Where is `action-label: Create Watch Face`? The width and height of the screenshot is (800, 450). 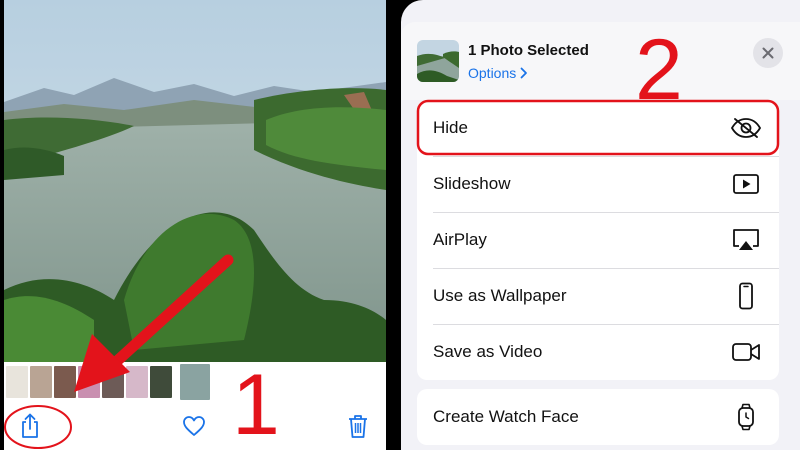
action-label: Create Watch Face is located at coordinates (506, 416).